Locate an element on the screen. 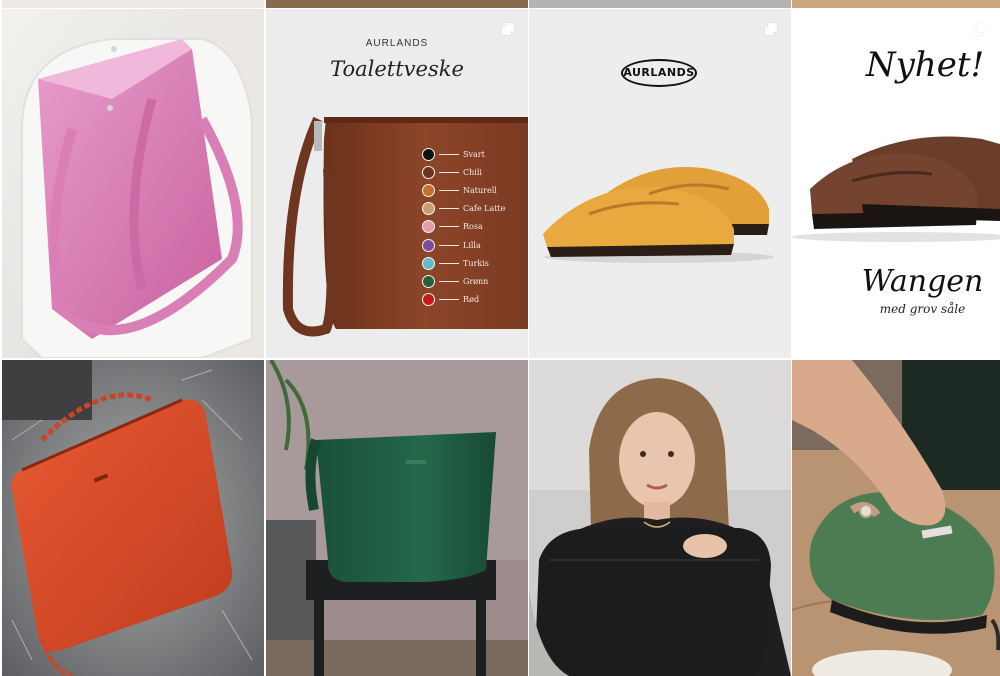 The height and width of the screenshot is (676, 1000). post-tile-woman-black-bag is located at coordinates (660, 518).